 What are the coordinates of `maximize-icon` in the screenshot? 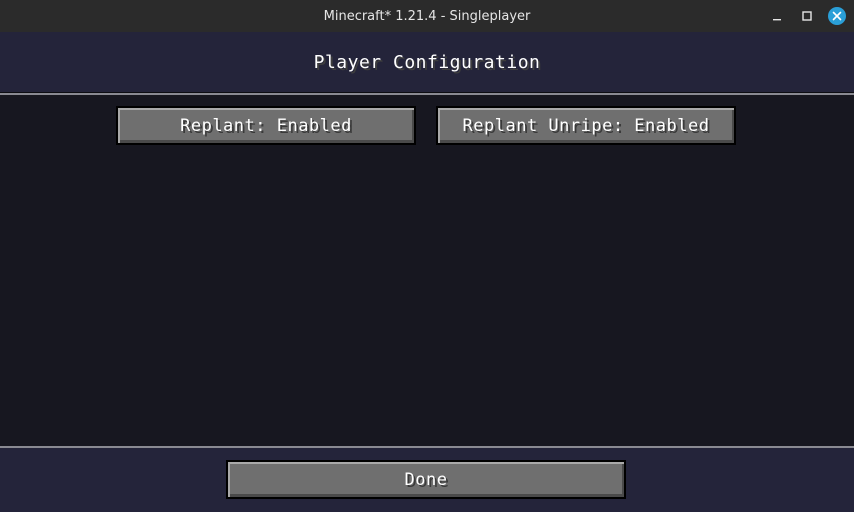 It's located at (807, 16).